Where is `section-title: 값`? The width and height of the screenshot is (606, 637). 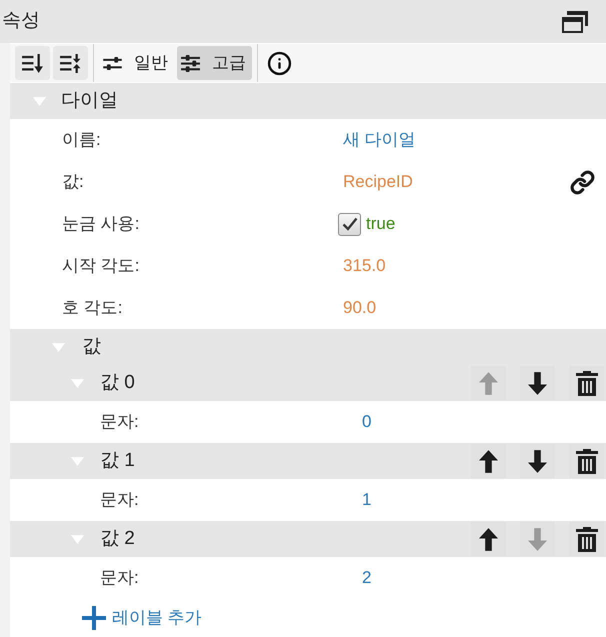
section-title: 값 is located at coordinates (91, 346).